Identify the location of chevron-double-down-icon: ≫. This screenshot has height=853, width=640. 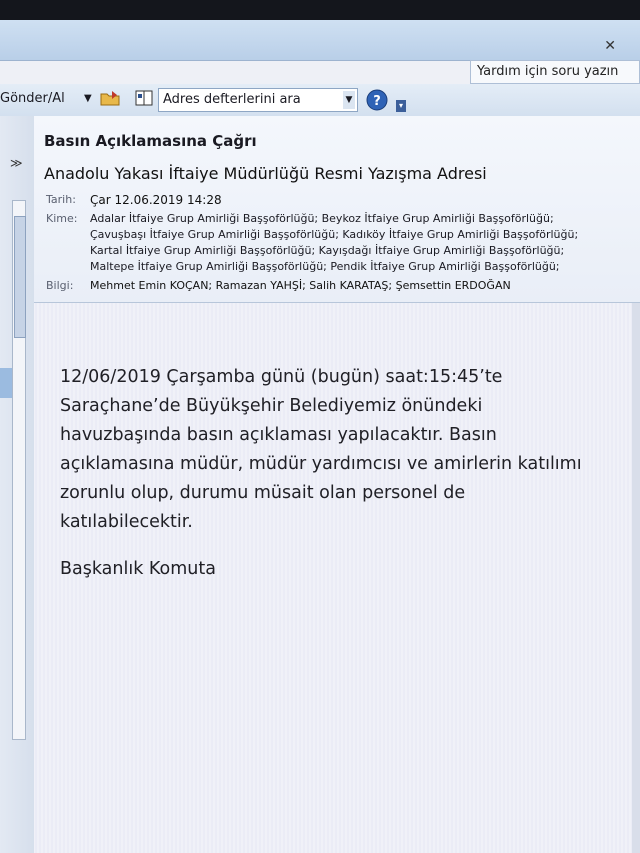
(16, 163).